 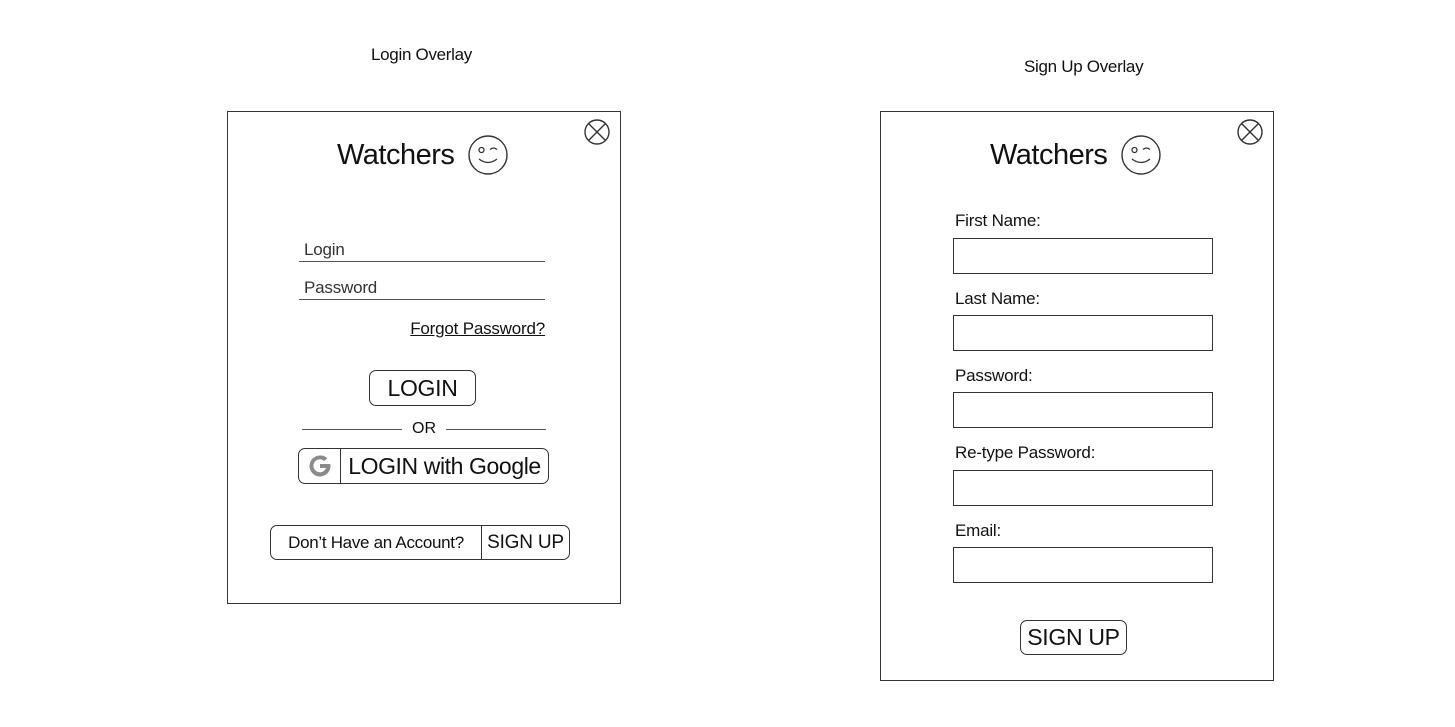 What do you see at coordinates (444, 465) in the screenshot?
I see `google-button-label: LOGIN with Google` at bounding box center [444, 465].